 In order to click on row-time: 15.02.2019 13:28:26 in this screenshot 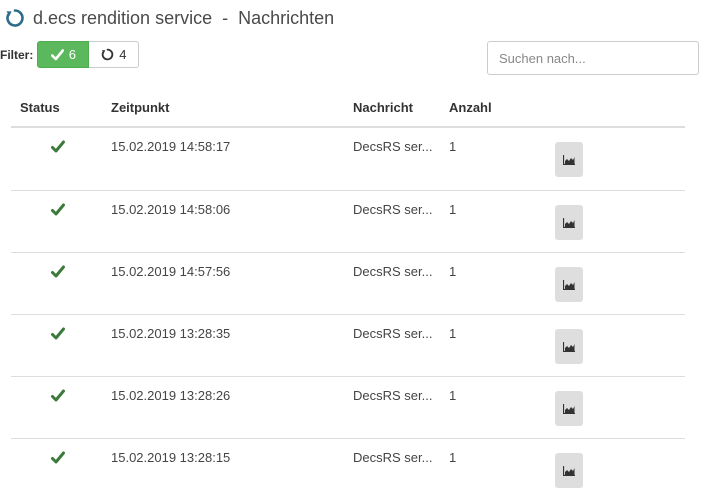, I will do `click(171, 395)`.